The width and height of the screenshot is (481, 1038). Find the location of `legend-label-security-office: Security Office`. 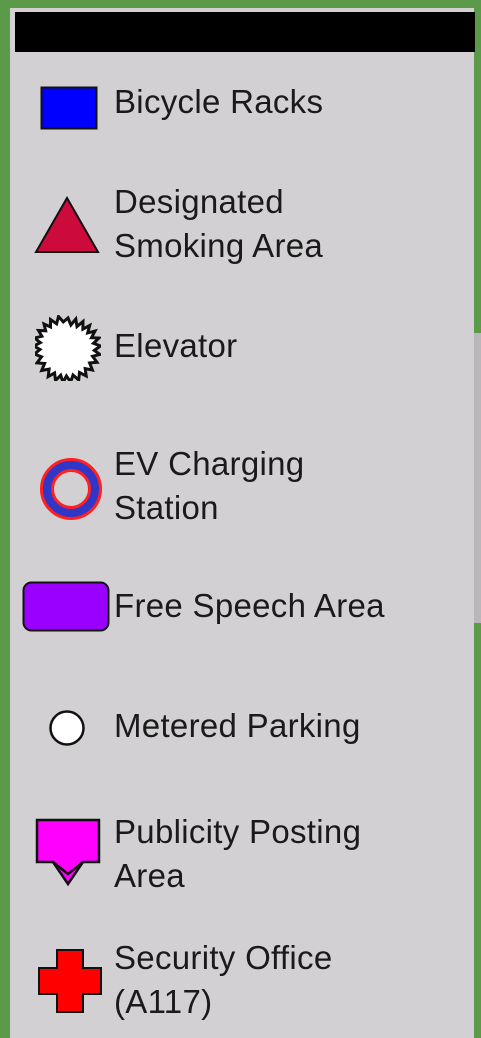

legend-label-security-office: Security Office is located at coordinates (223, 957).